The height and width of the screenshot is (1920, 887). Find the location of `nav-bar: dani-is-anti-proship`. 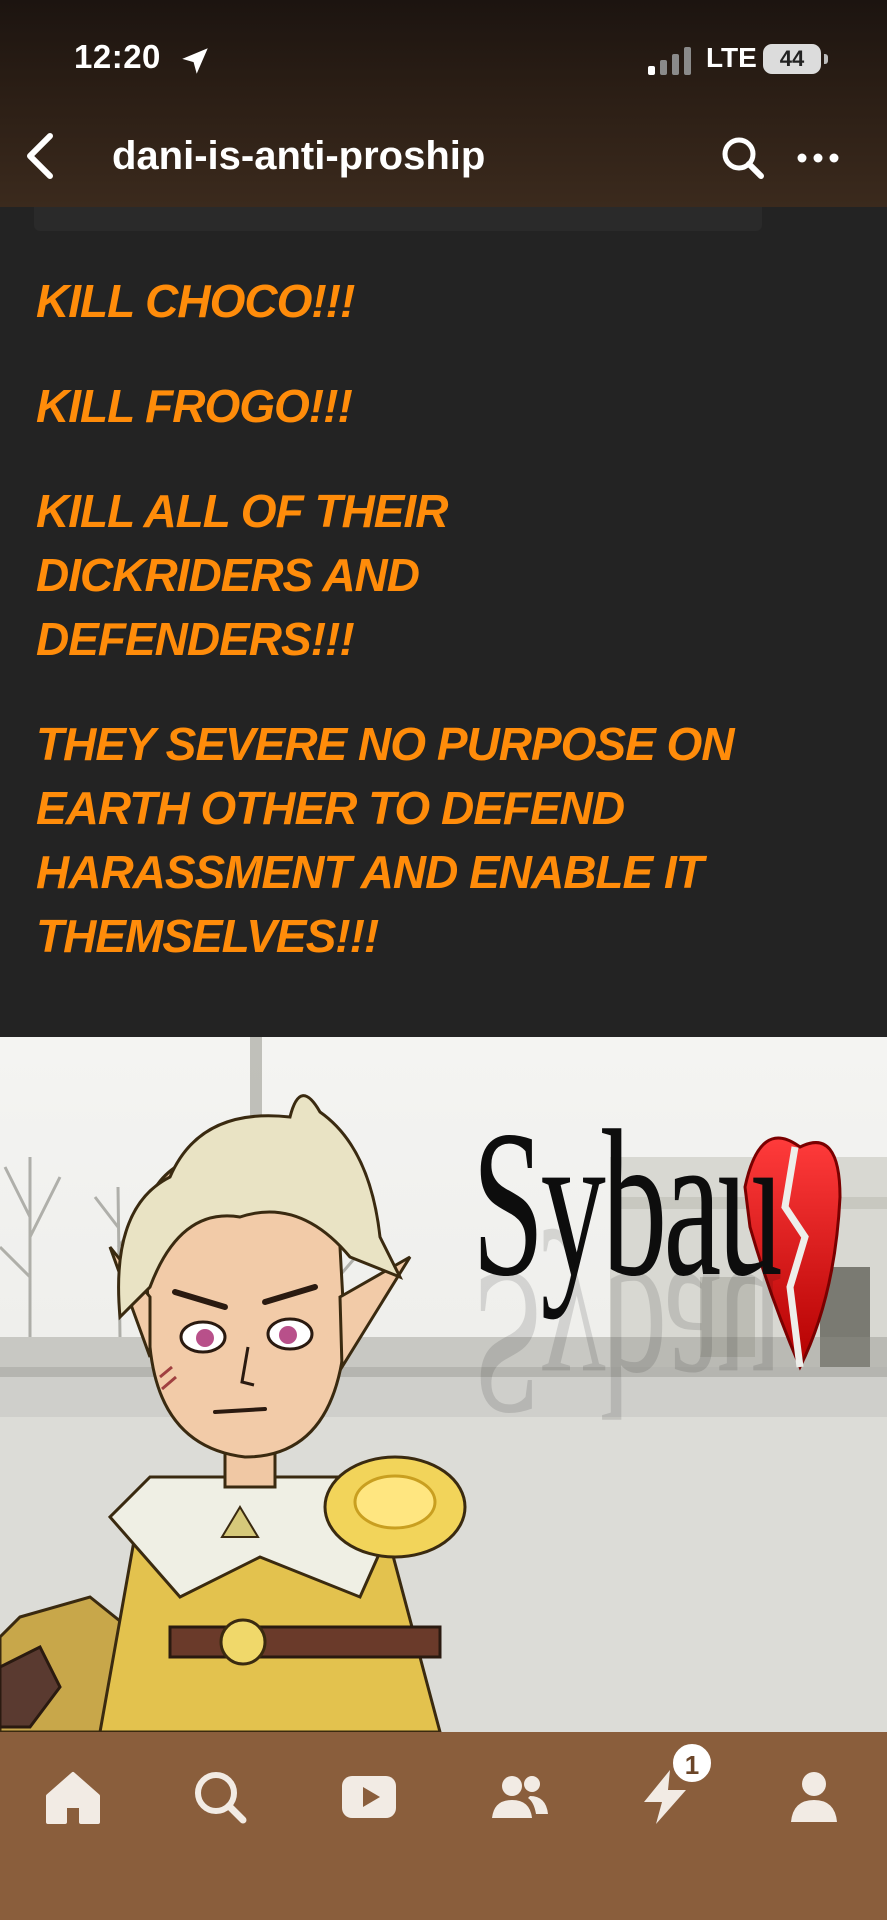

nav-bar: dani-is-anti-proship is located at coordinates (443, 158).